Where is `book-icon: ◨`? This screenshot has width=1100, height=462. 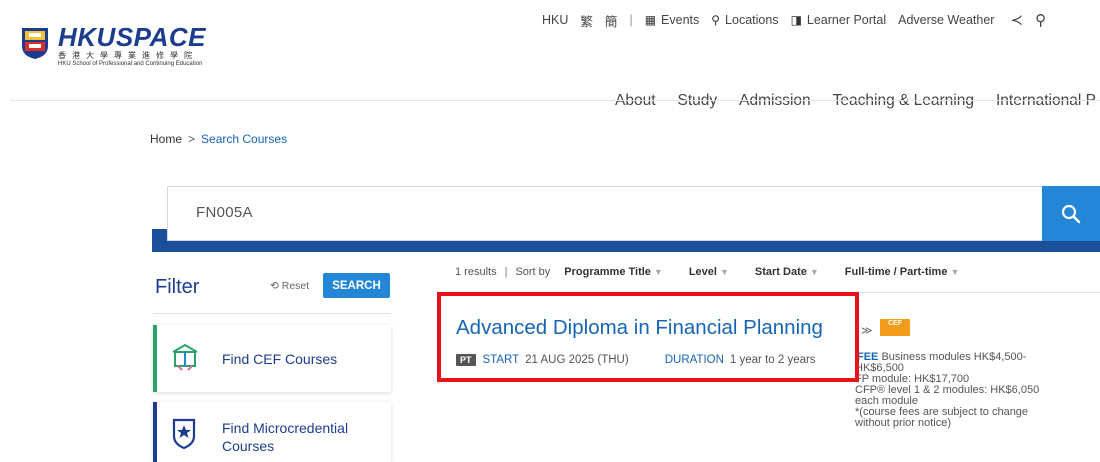
book-icon: ◨ is located at coordinates (796, 20).